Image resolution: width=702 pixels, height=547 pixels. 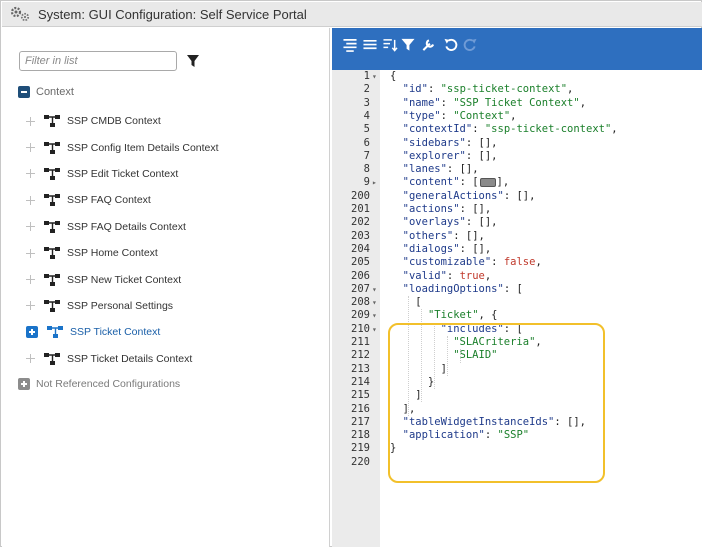 What do you see at coordinates (21, 14) in the screenshot?
I see `gears-icon` at bounding box center [21, 14].